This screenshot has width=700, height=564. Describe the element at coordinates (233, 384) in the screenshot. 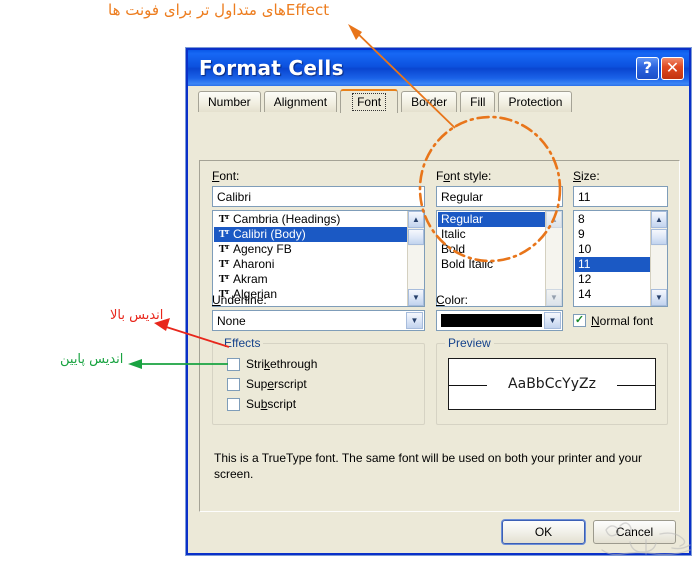

I see `superscript-checkbox` at that location.